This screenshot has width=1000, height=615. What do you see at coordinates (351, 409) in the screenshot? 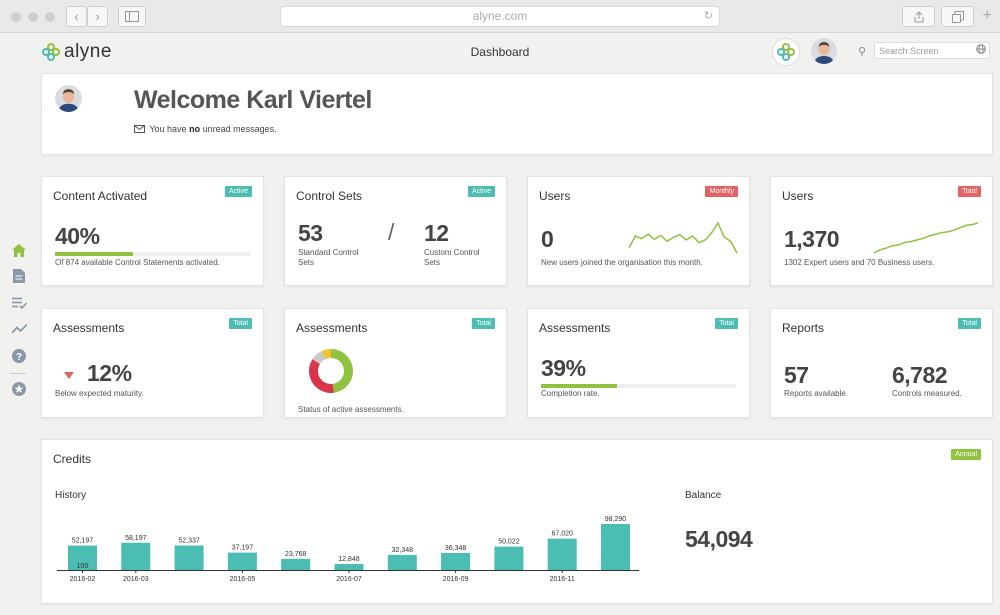
I see `status-caption: Status of active assessments.` at bounding box center [351, 409].